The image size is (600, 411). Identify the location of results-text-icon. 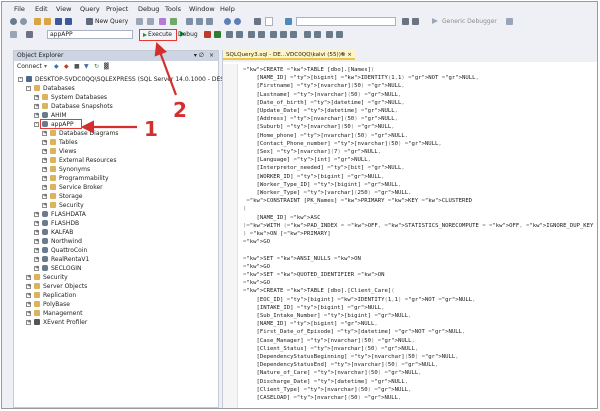
(273, 34).